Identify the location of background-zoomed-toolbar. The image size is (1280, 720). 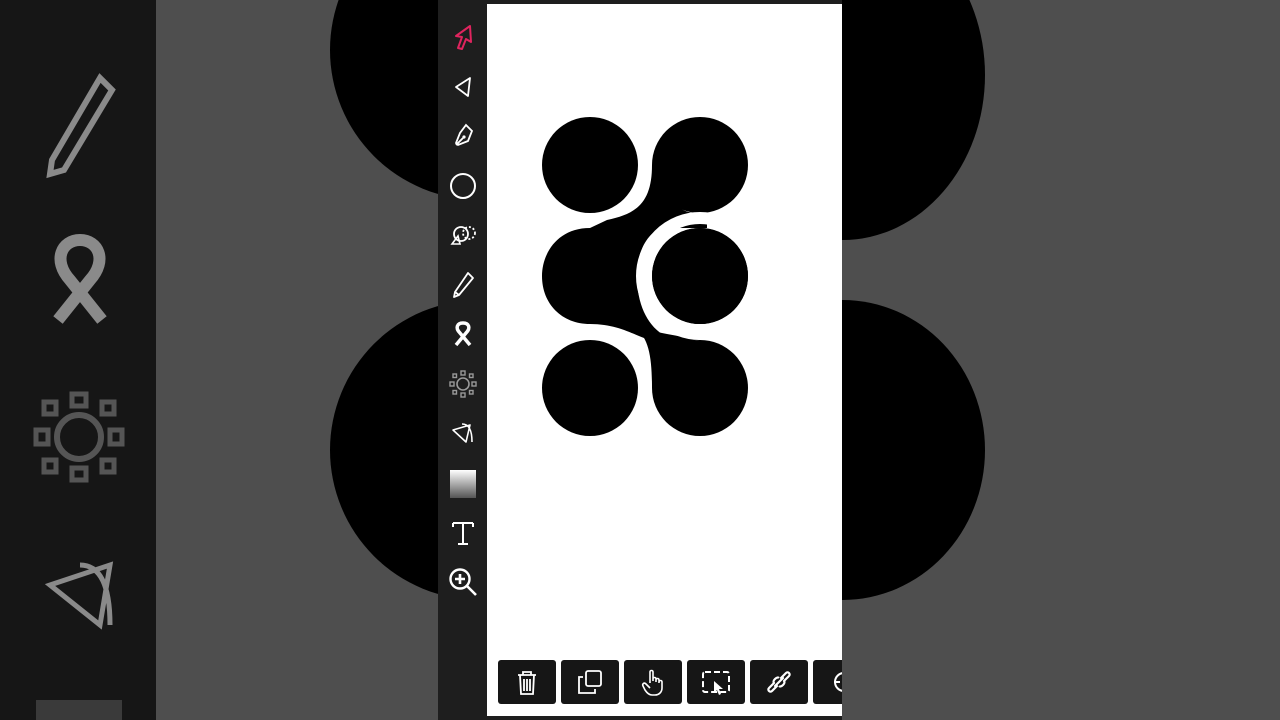
(78, 360).